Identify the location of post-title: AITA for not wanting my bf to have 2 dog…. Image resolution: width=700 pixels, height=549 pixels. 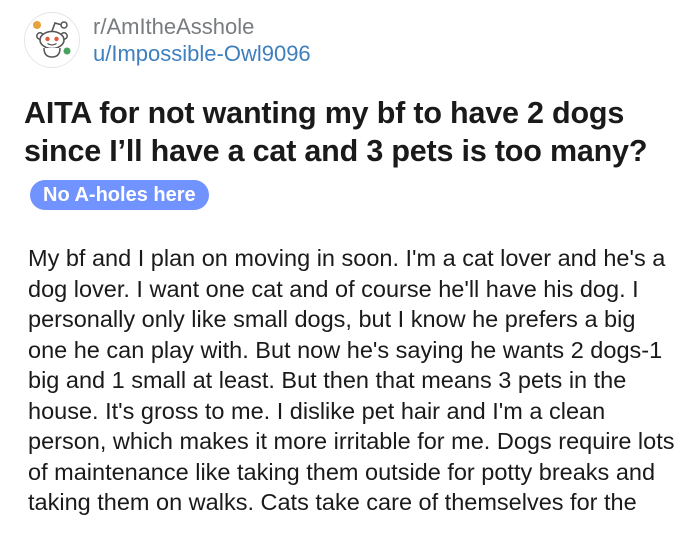
(354, 132).